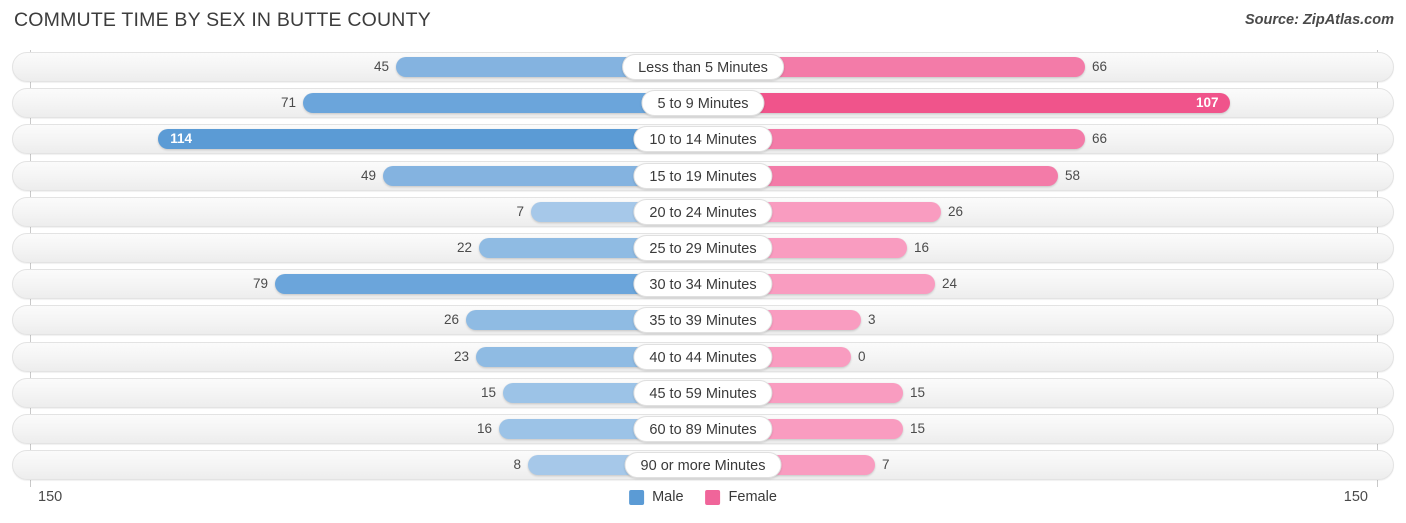  I want to click on table-row: 8 7 90 or more Minutes, so click(703, 465).